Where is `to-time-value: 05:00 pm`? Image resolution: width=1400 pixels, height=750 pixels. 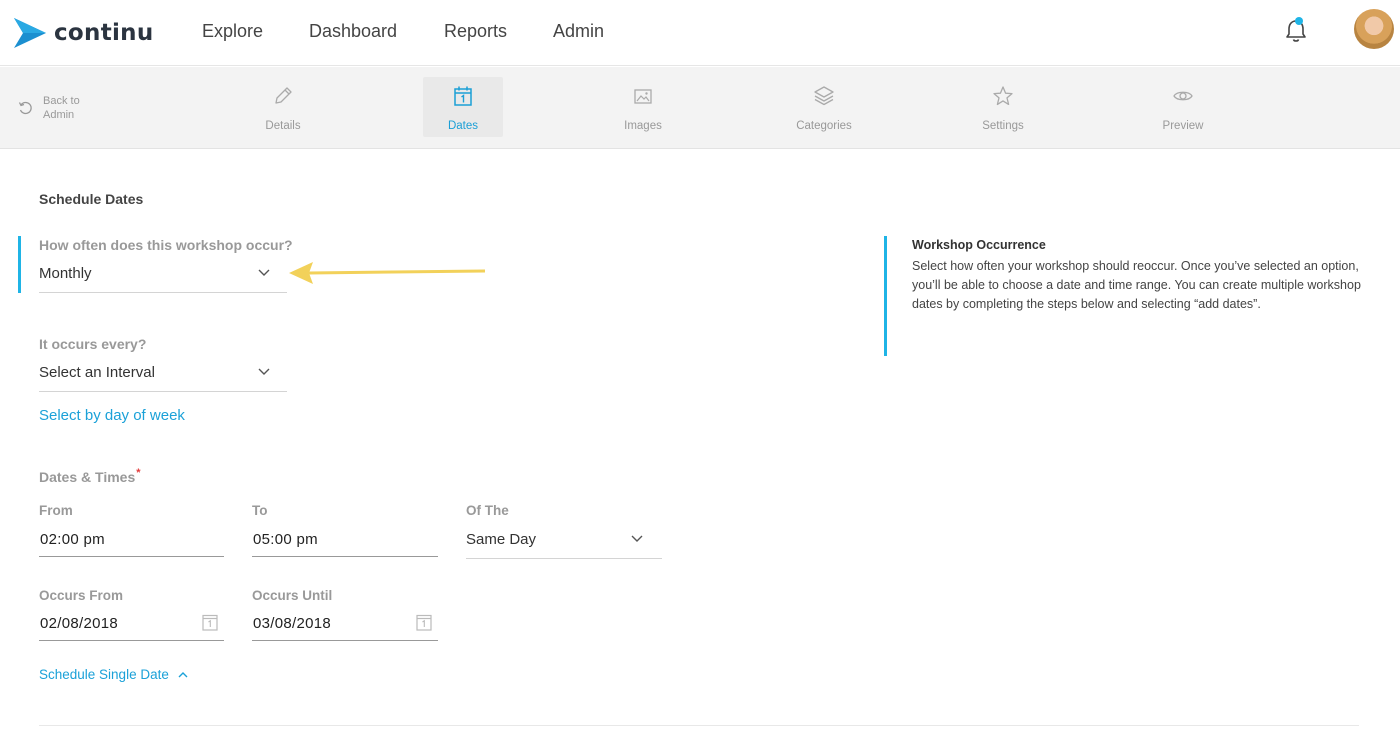
to-time-value: 05:00 pm is located at coordinates (285, 539).